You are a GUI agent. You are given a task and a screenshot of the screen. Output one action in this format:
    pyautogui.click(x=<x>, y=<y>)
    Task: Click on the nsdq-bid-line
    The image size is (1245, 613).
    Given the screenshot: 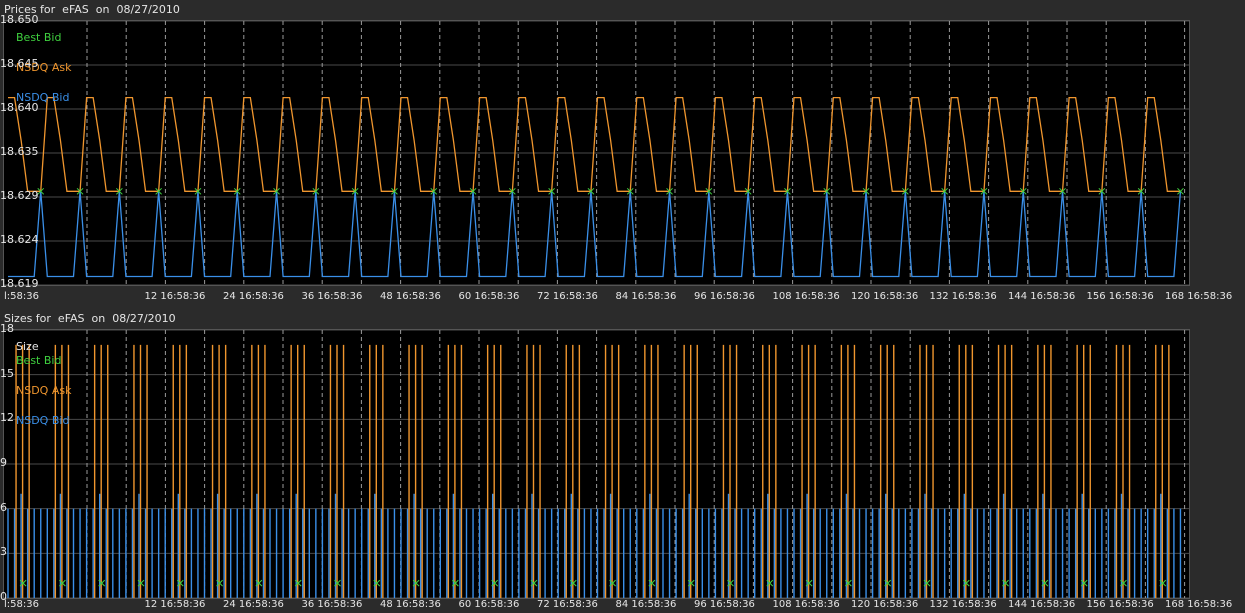 What is the action you would take?
    pyautogui.click(x=595, y=234)
    